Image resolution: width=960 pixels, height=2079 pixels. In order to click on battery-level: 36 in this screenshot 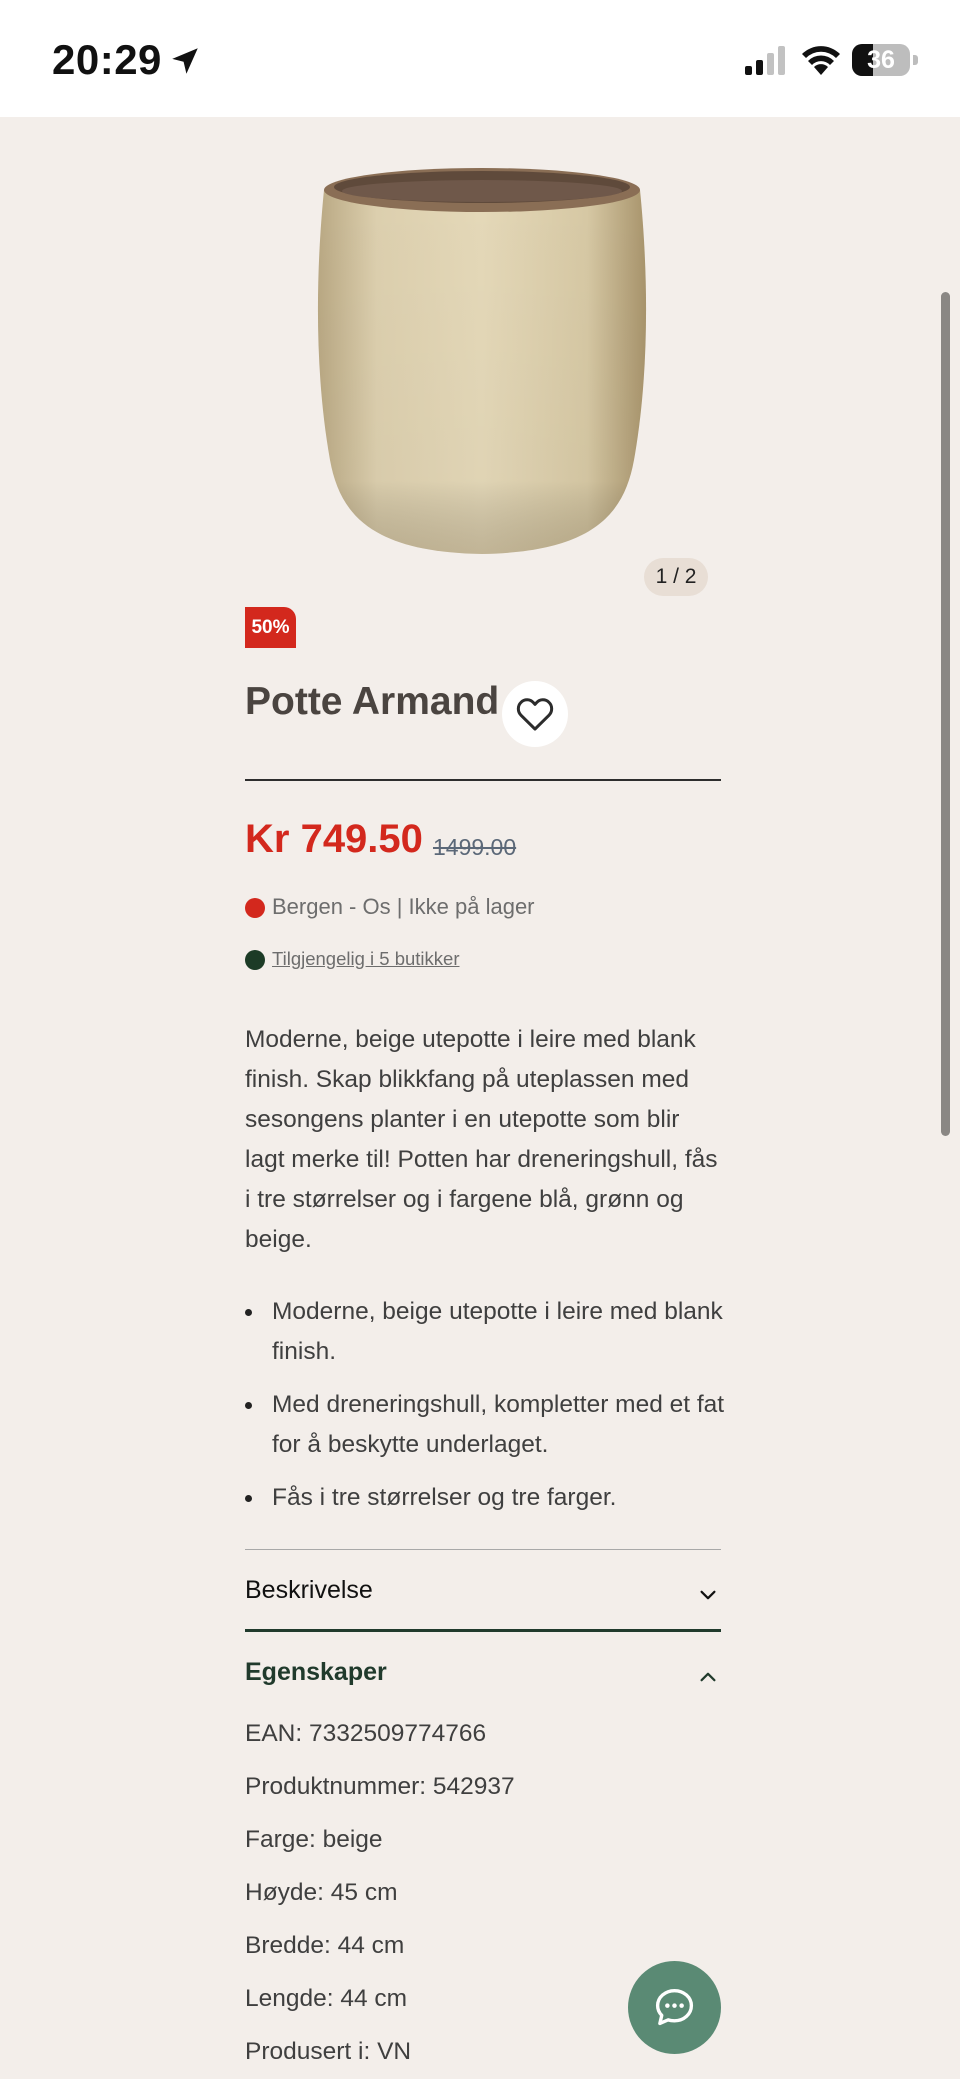, I will do `click(881, 60)`.